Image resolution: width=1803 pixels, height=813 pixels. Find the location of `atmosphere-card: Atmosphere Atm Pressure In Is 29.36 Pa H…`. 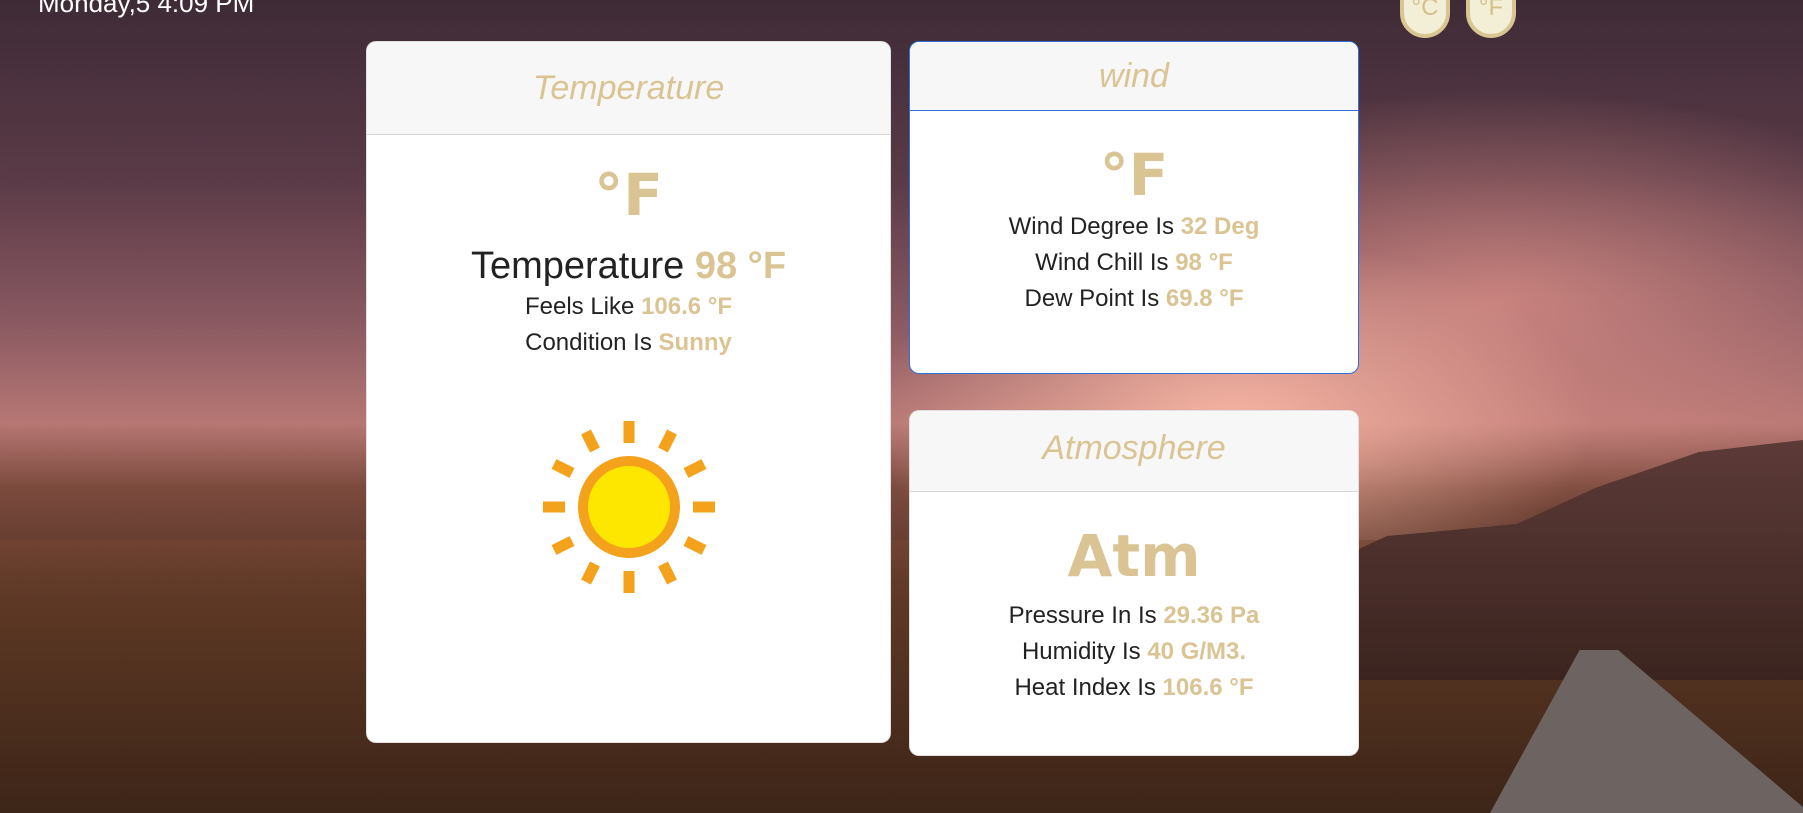

atmosphere-card: Atmosphere Atm Pressure In Is 29.36 Pa H… is located at coordinates (1134, 583).